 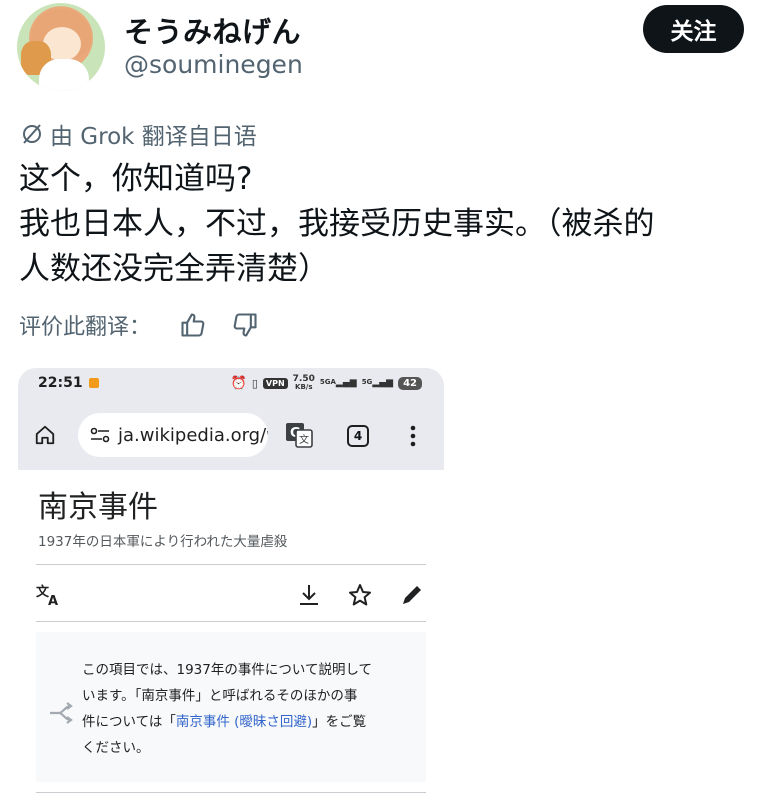 What do you see at coordinates (193, 435) in the screenshot?
I see `url-text: ja.wikipedia.org/w` at bounding box center [193, 435].